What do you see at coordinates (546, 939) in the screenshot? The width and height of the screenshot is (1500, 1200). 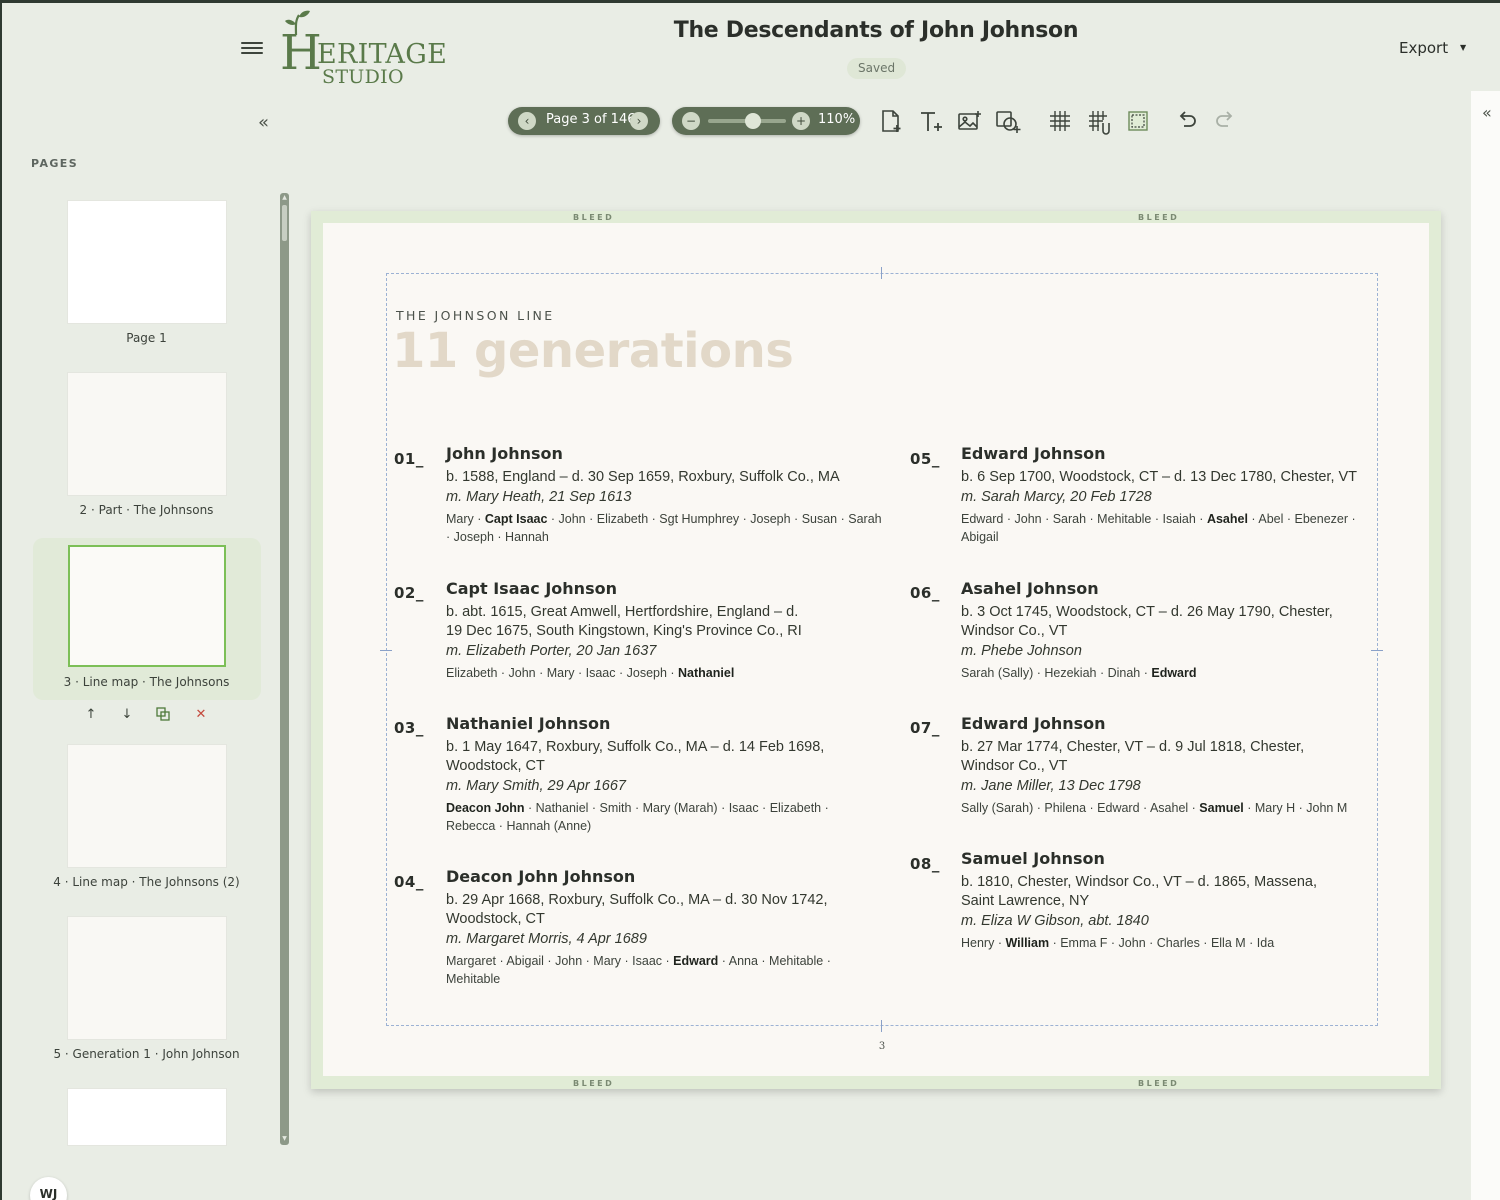 I see `marriage: m. Margaret Morris, 4 Apr 1689` at bounding box center [546, 939].